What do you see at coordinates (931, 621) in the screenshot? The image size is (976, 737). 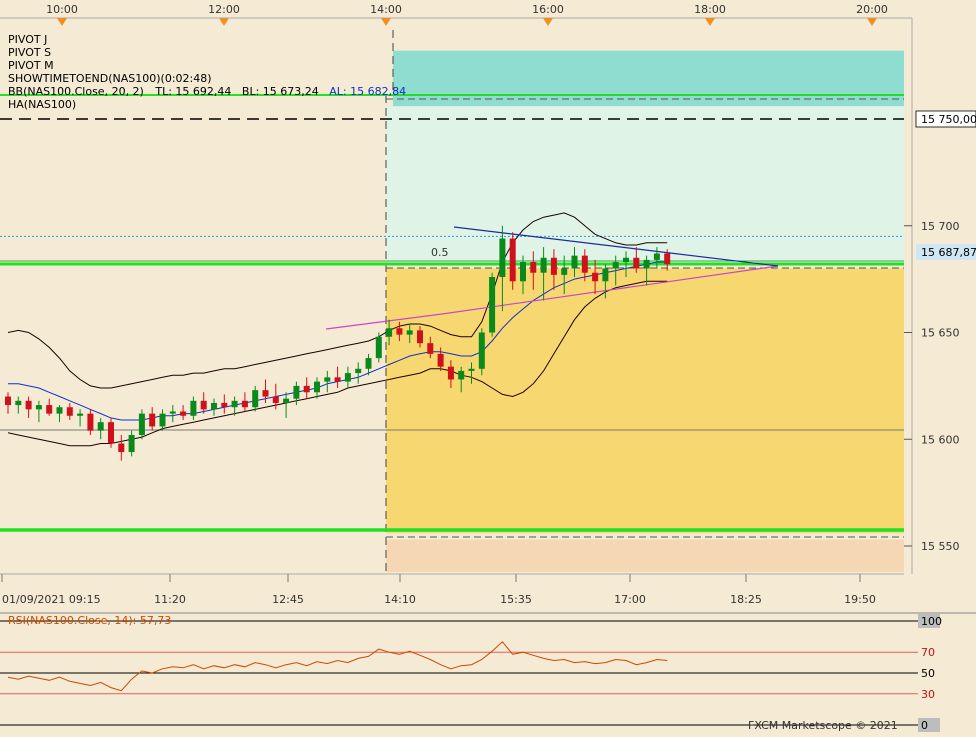 I see `rsi-level-label: 100` at bounding box center [931, 621].